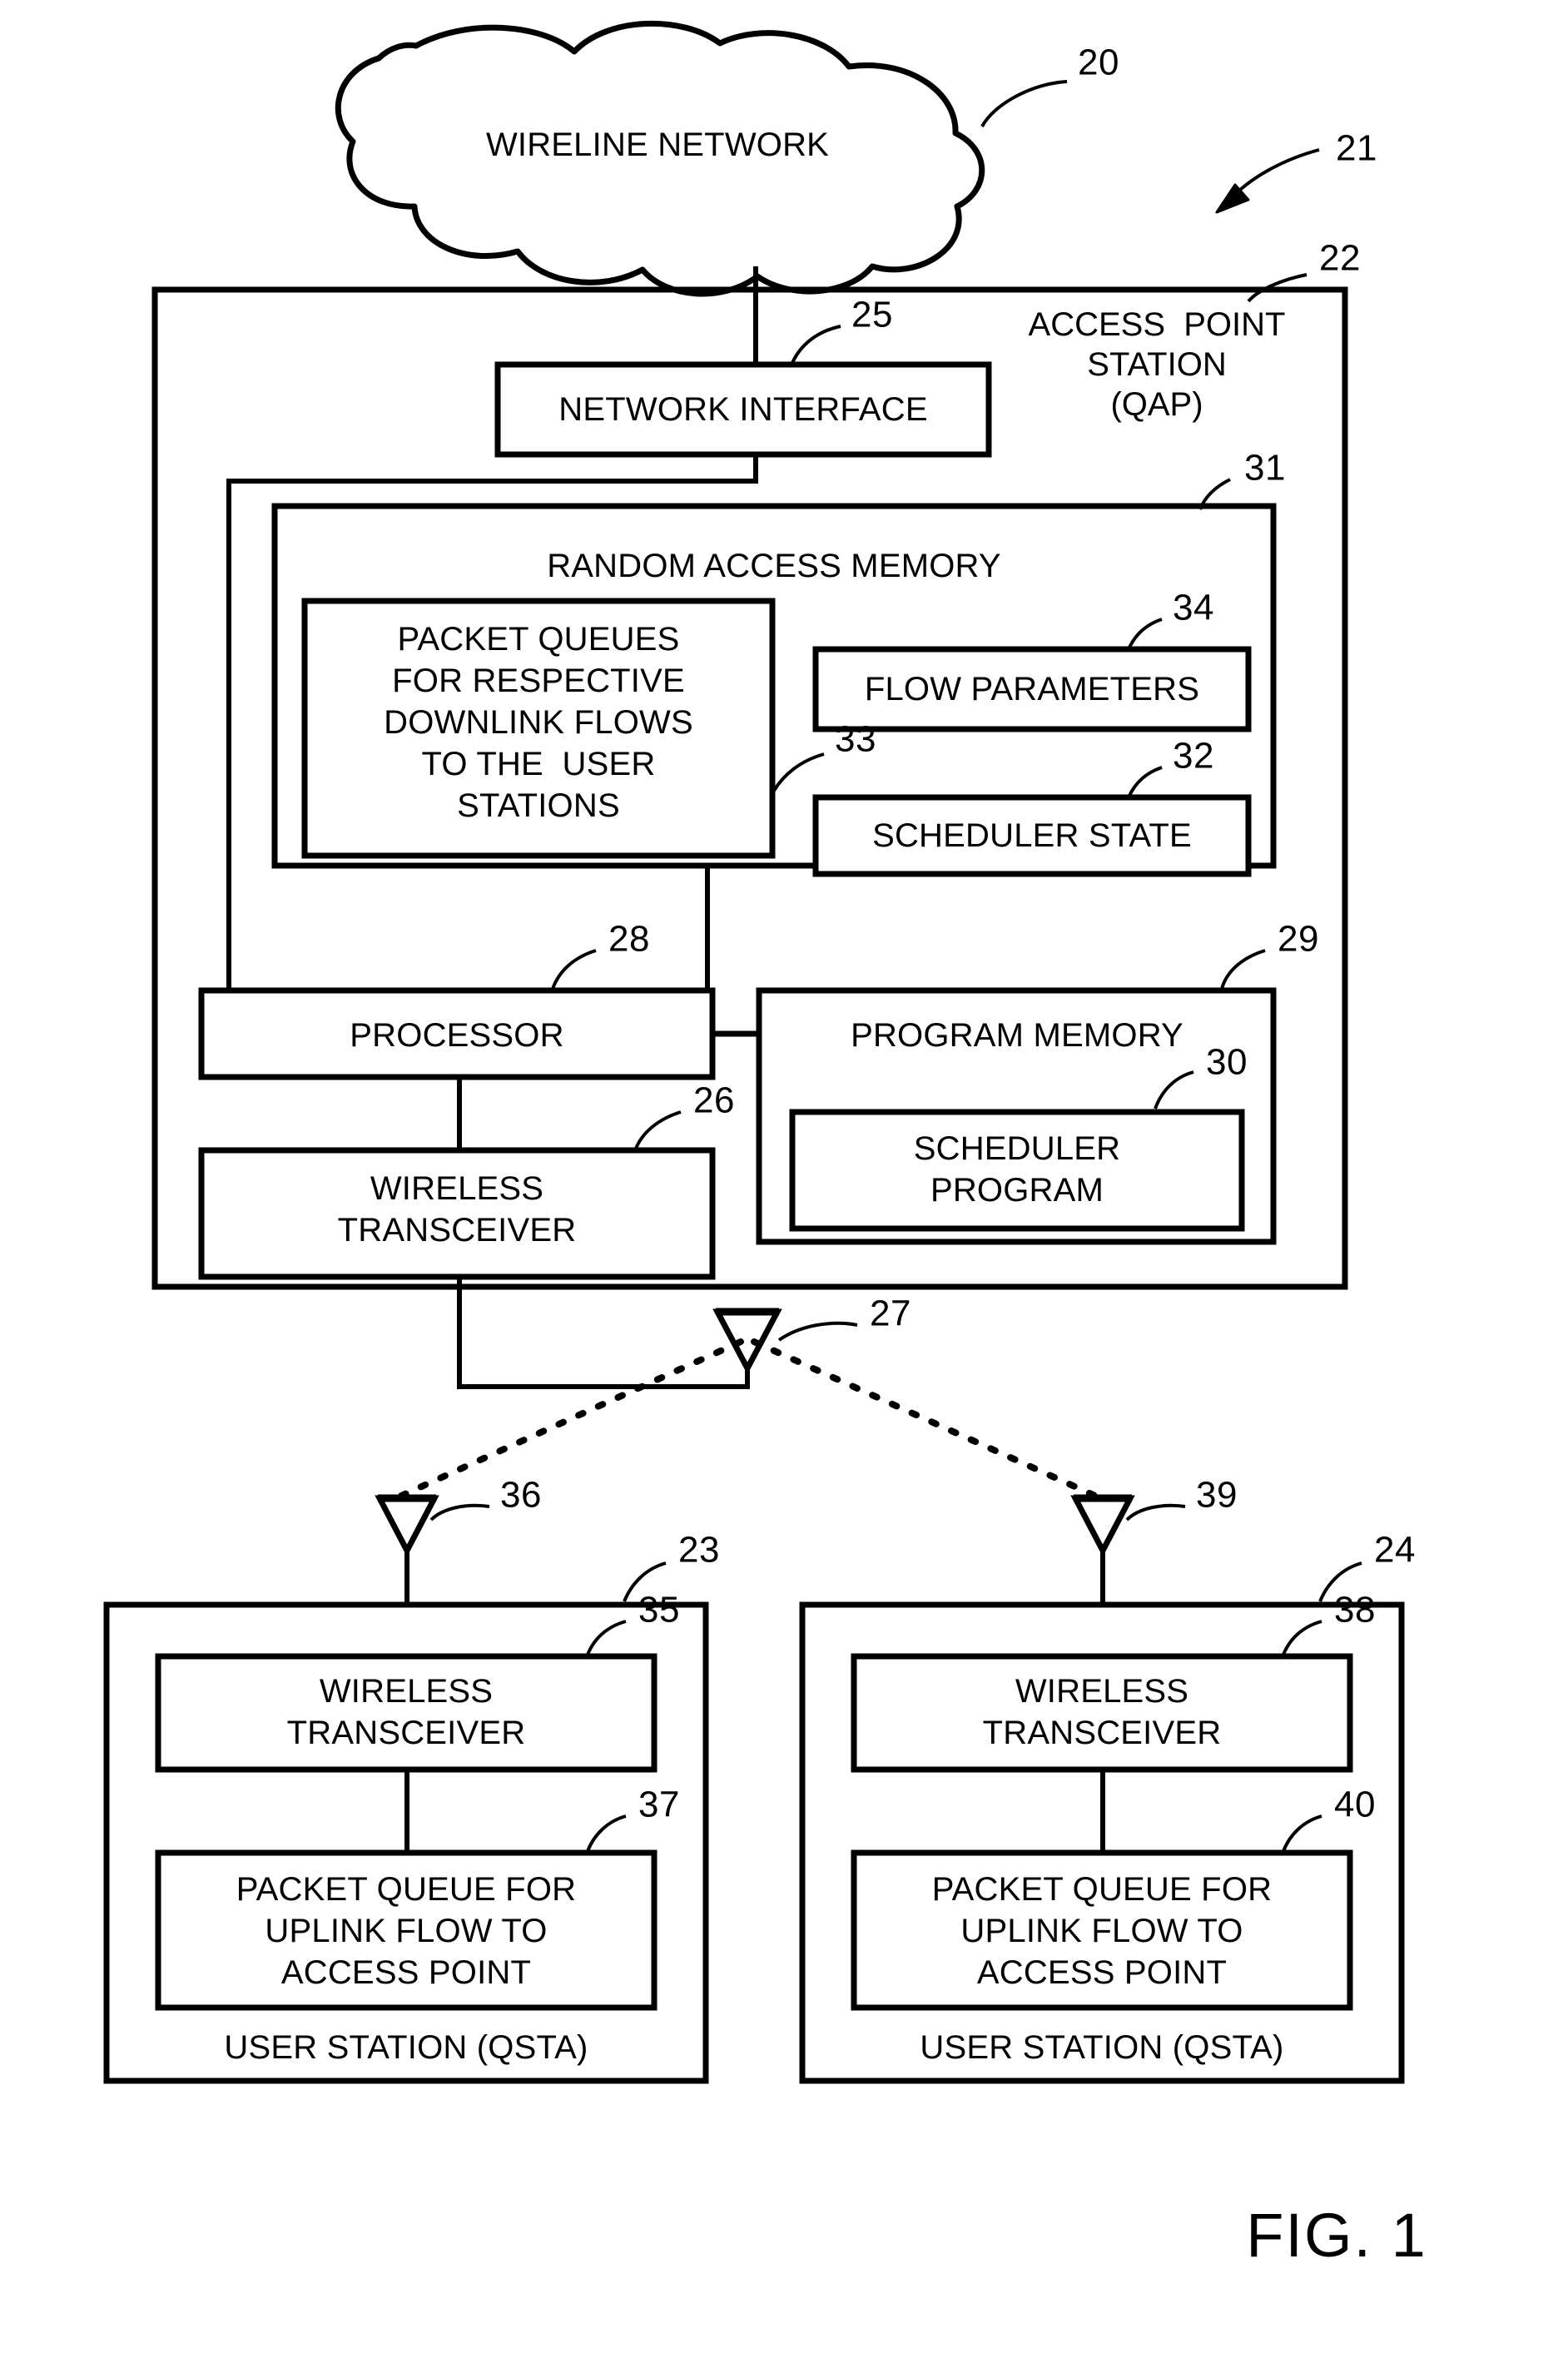 Image resolution: width=1568 pixels, height=2353 pixels. What do you see at coordinates (1356, 148) in the screenshot?
I see `ref-number-21: 21` at bounding box center [1356, 148].